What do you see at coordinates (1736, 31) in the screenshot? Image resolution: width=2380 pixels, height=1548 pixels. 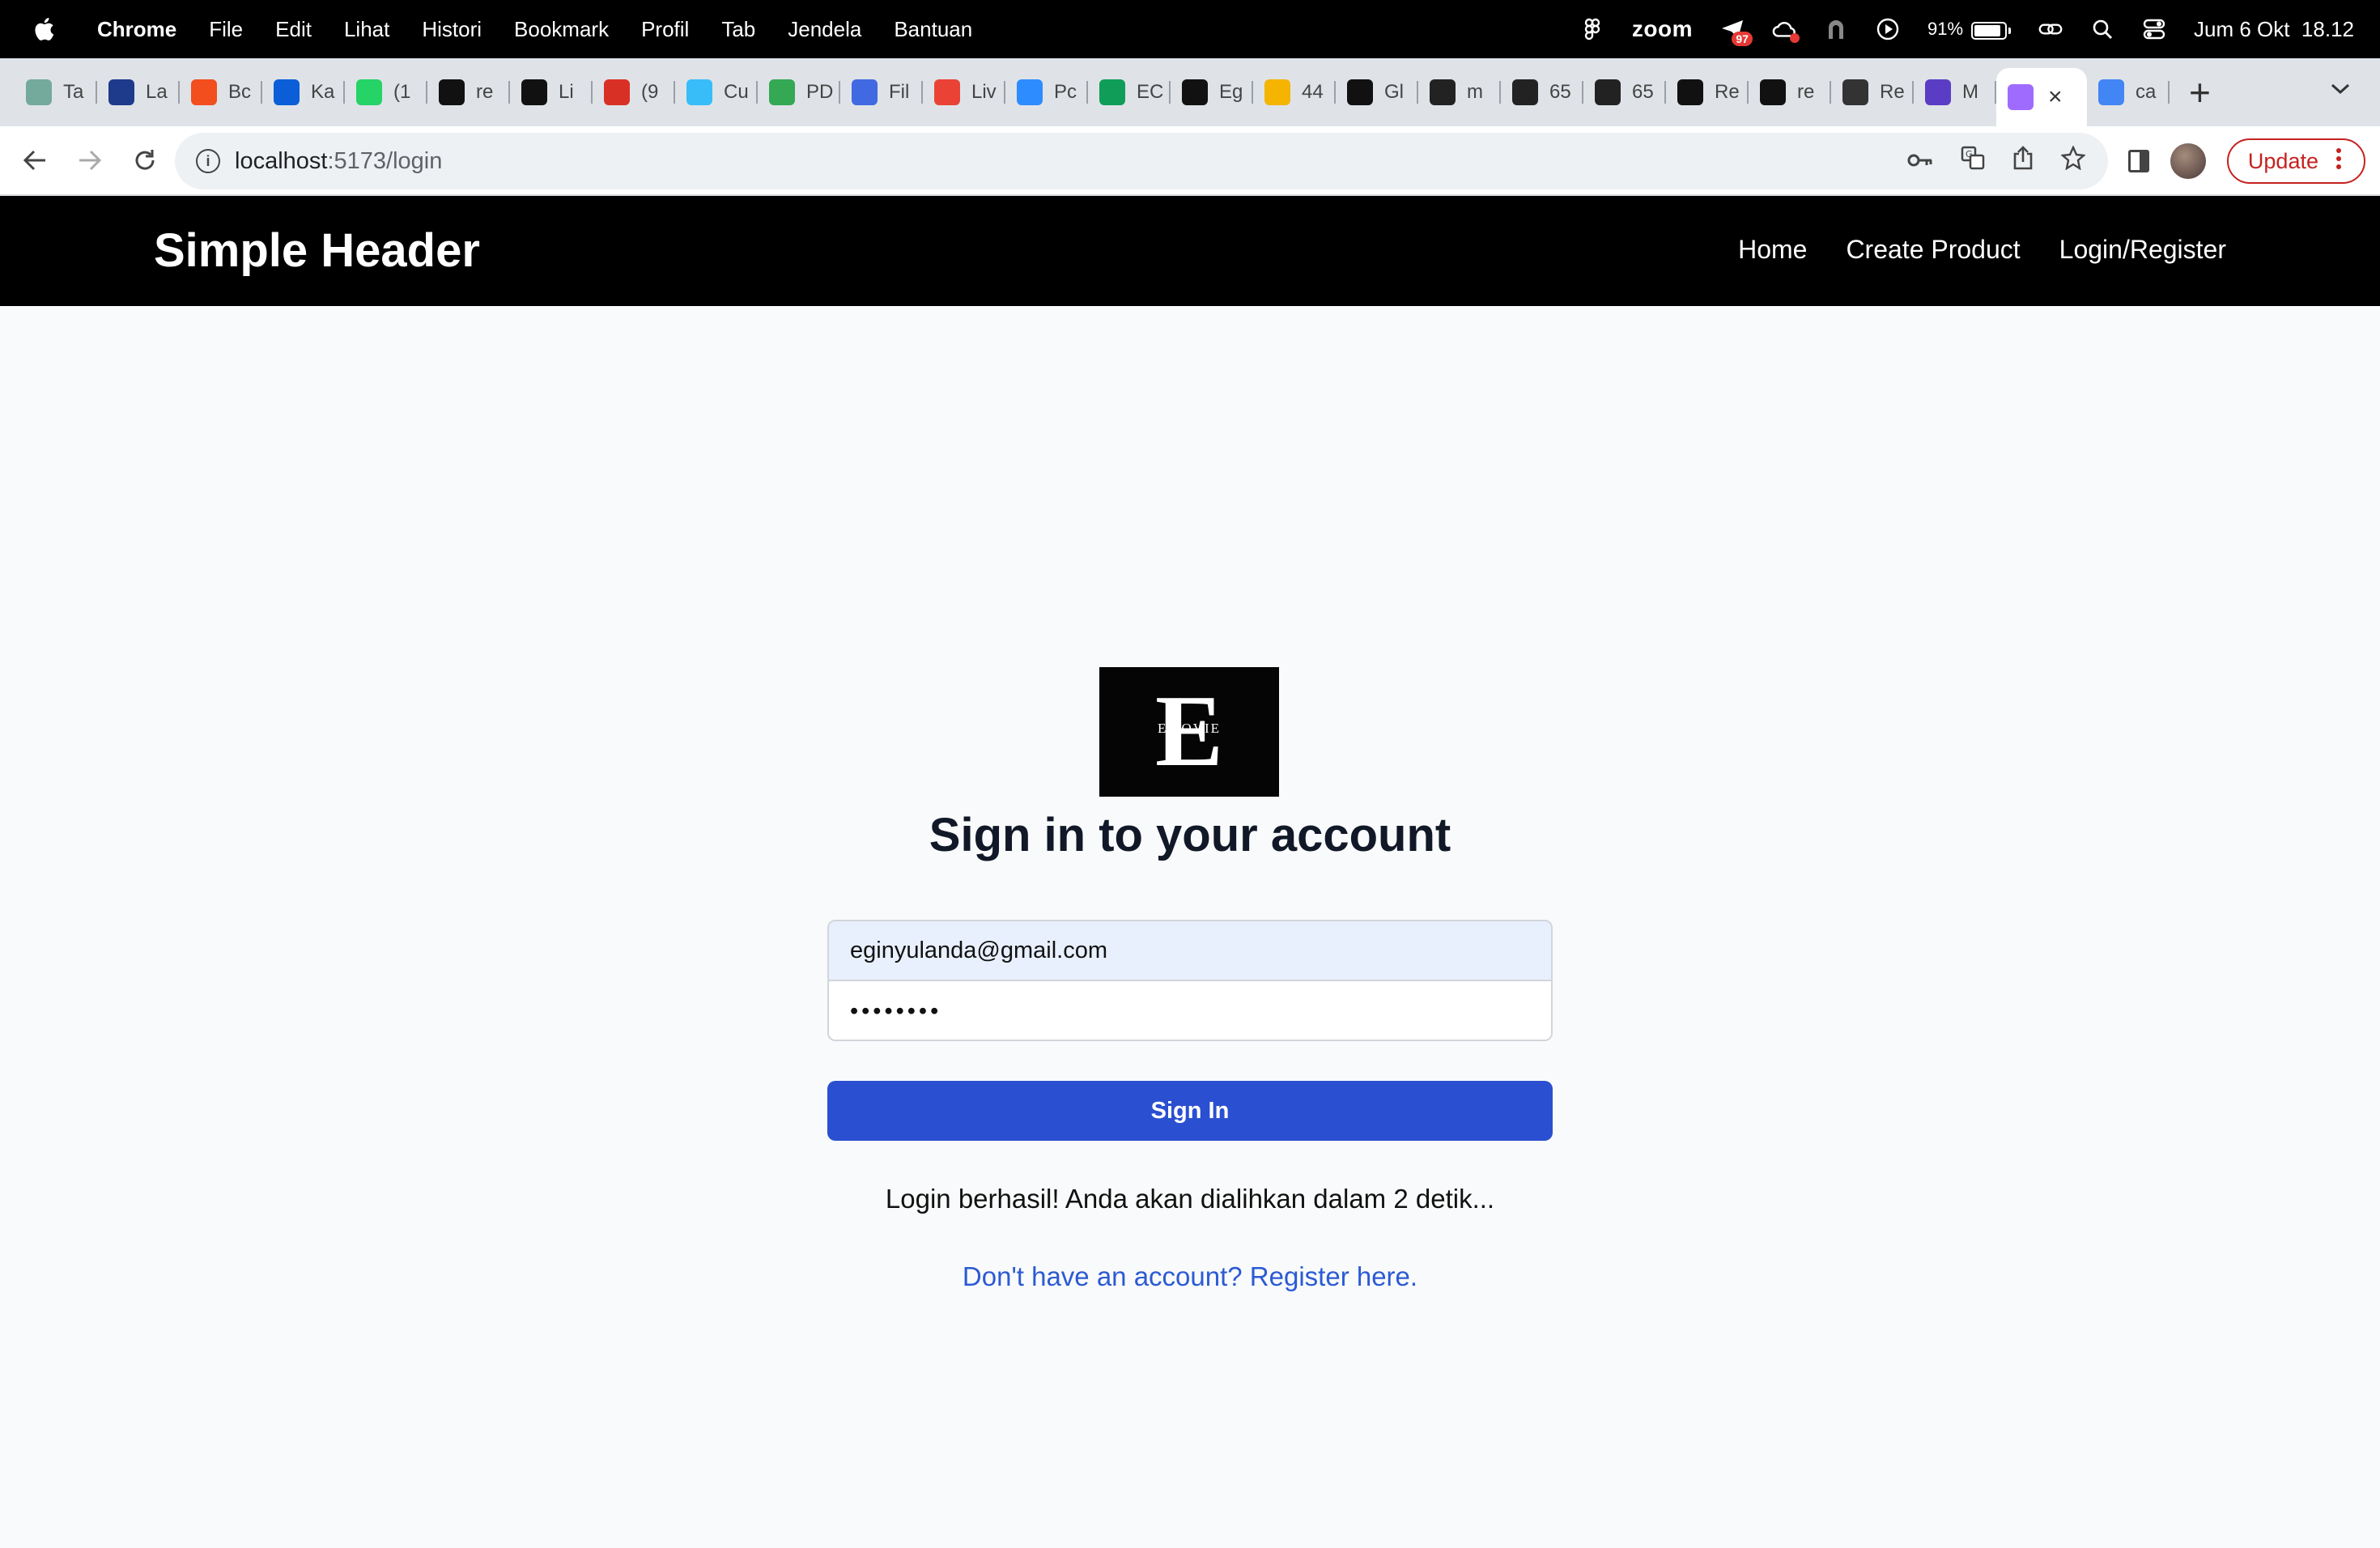 I see `send-notification-icon: 97` at bounding box center [1736, 31].